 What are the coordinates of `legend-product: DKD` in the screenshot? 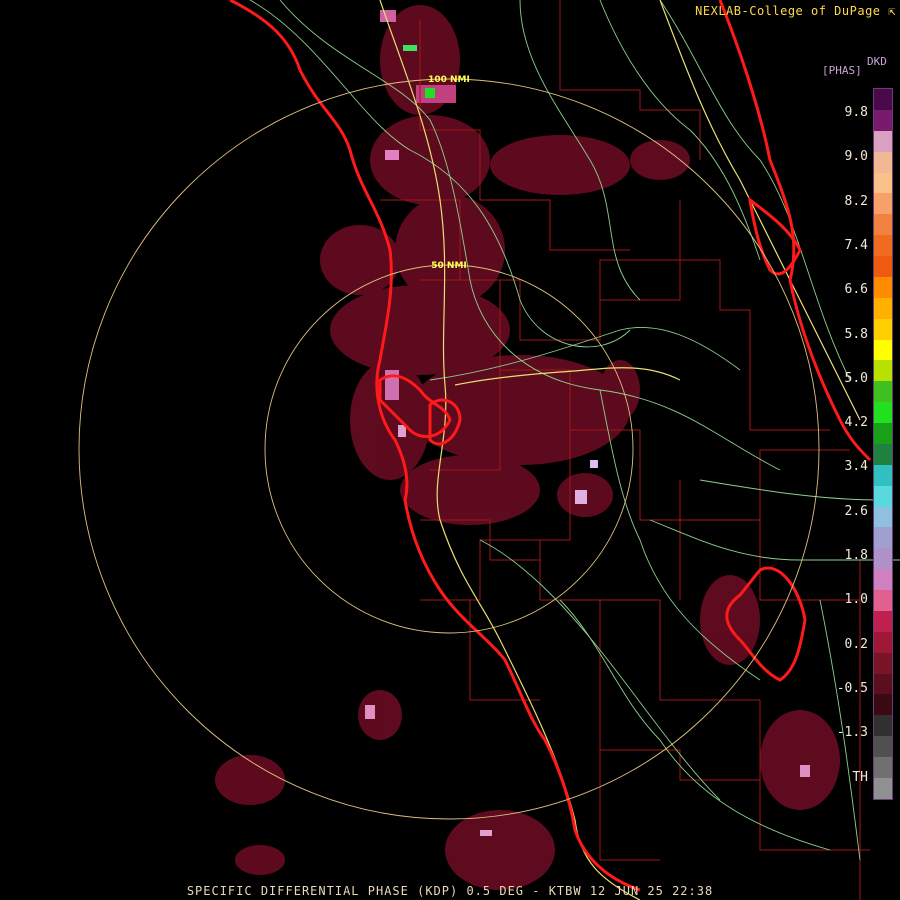 It's located at (877, 61).